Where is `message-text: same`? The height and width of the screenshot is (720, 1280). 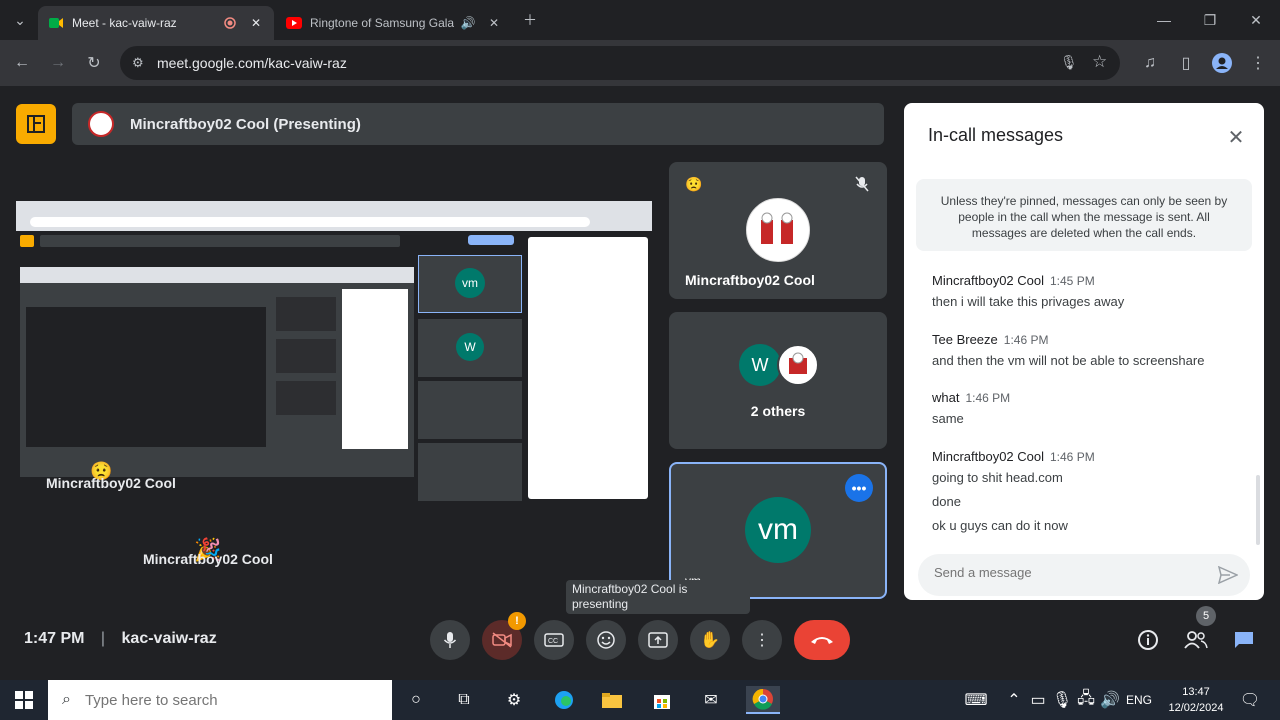 message-text: same is located at coordinates (948, 418).